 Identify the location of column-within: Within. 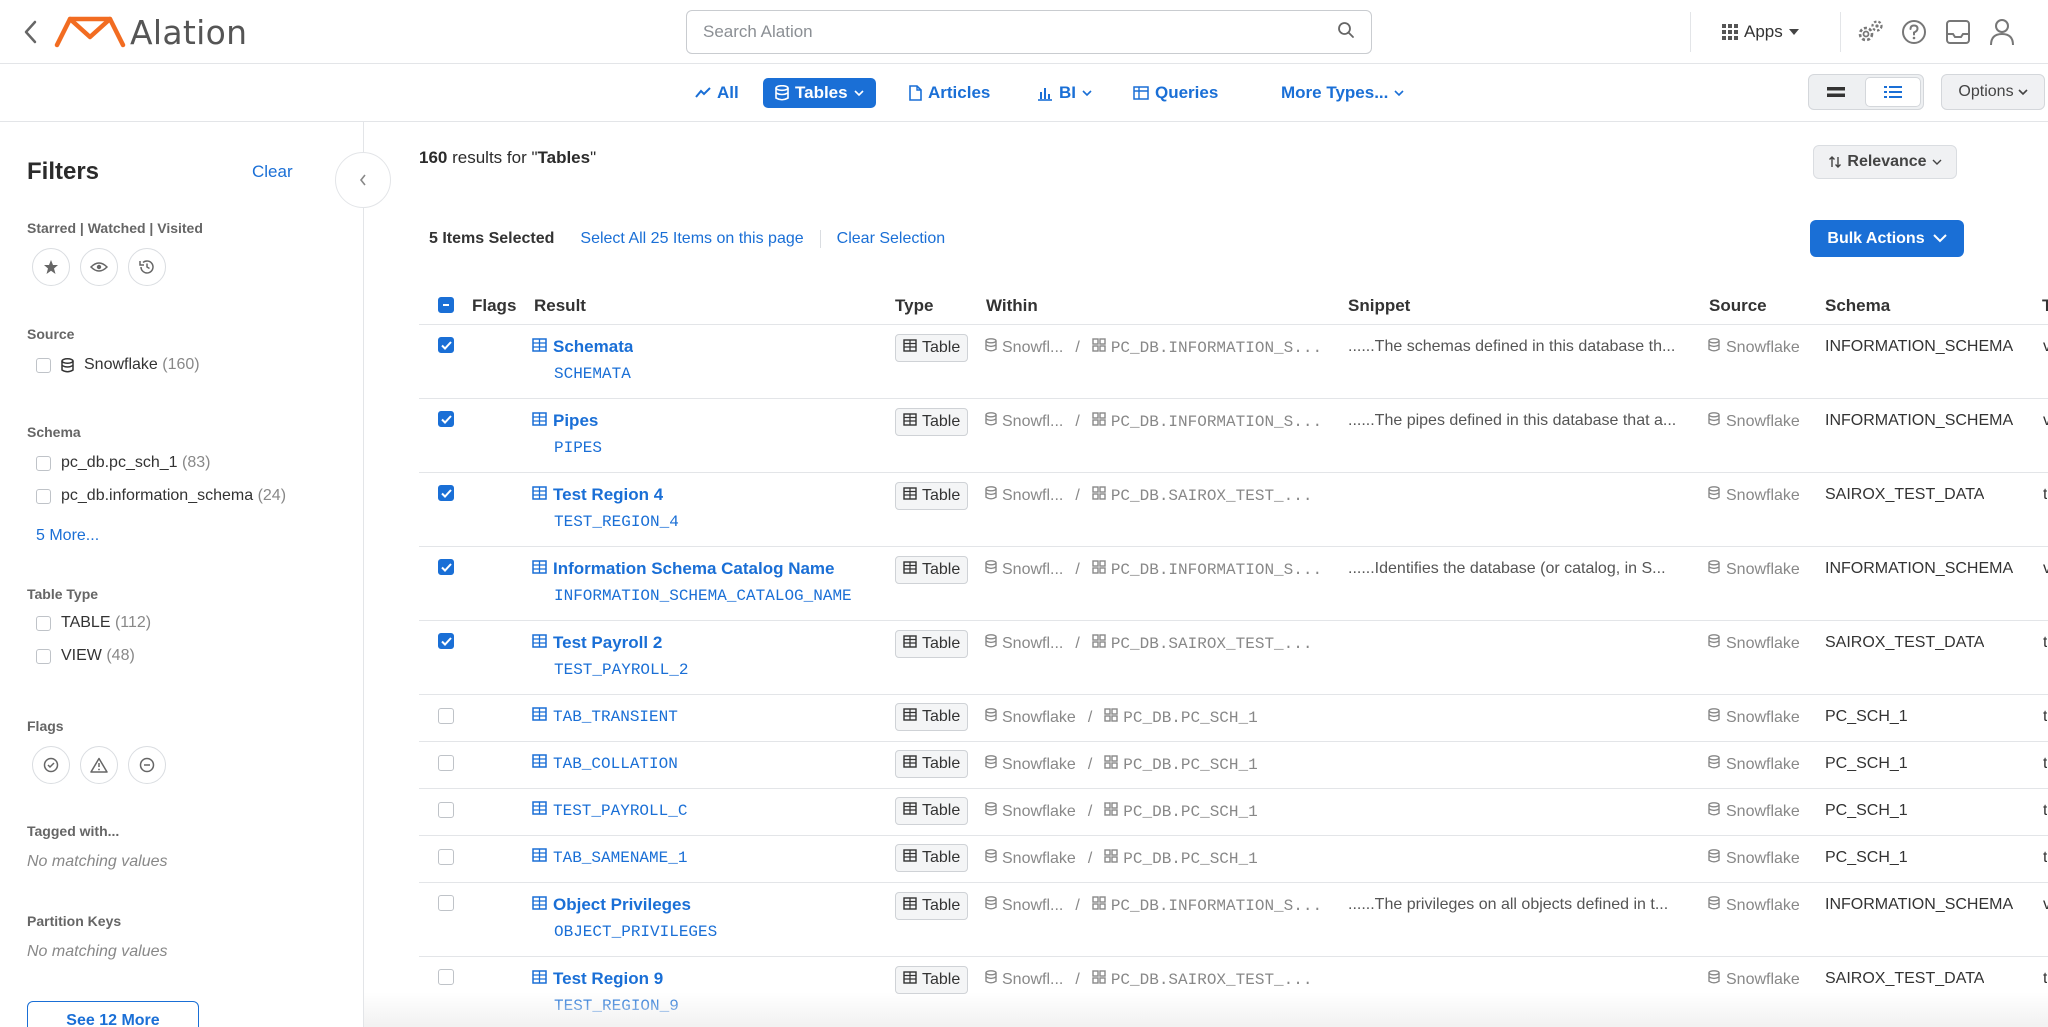
(1012, 306).